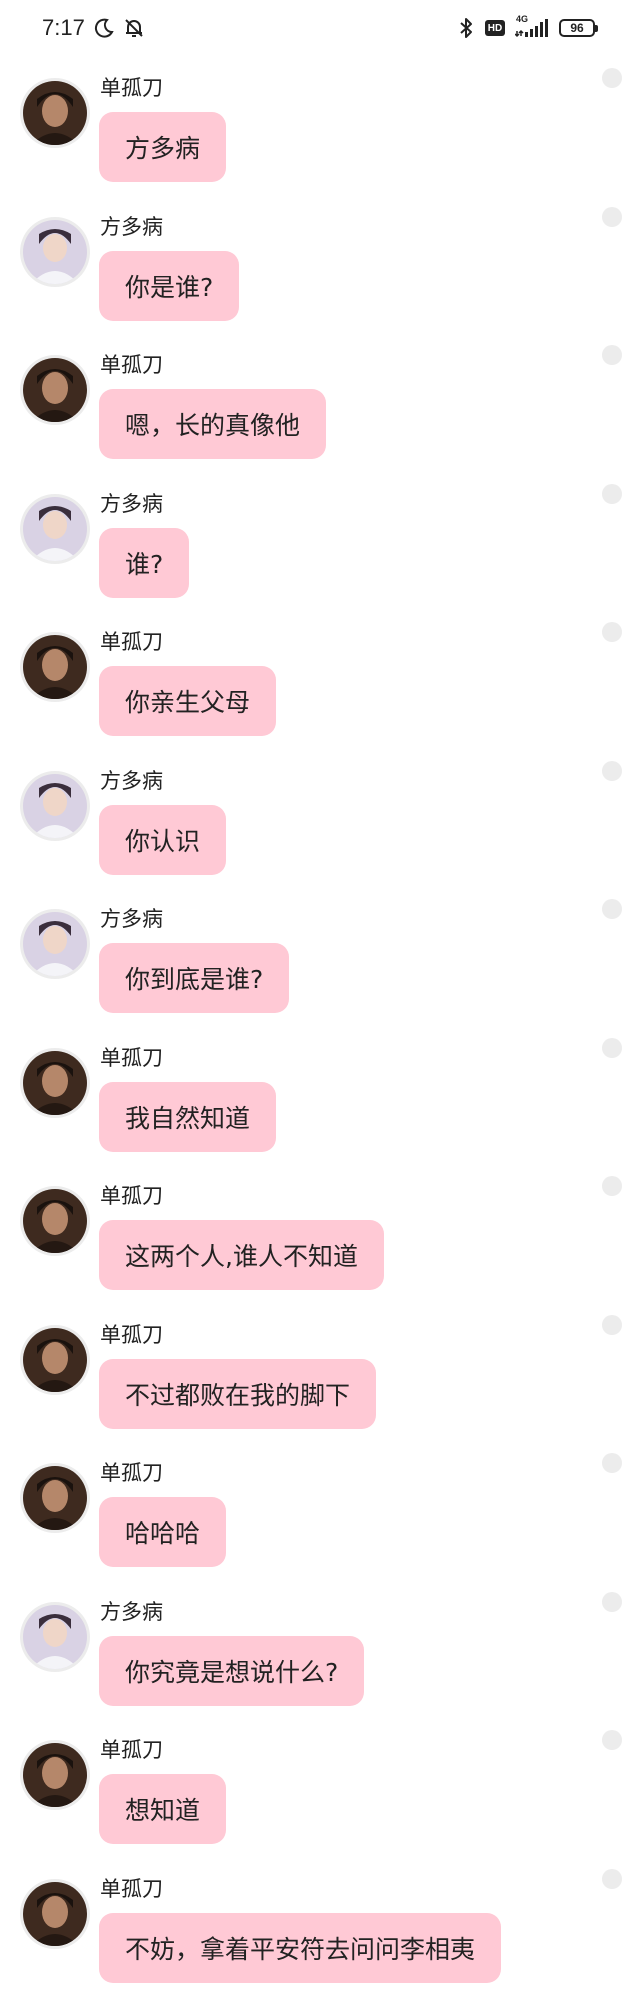 The image size is (640, 2004). Describe the element at coordinates (320, 268) in the screenshot. I see `message-item: 方多病 你是谁?` at that location.